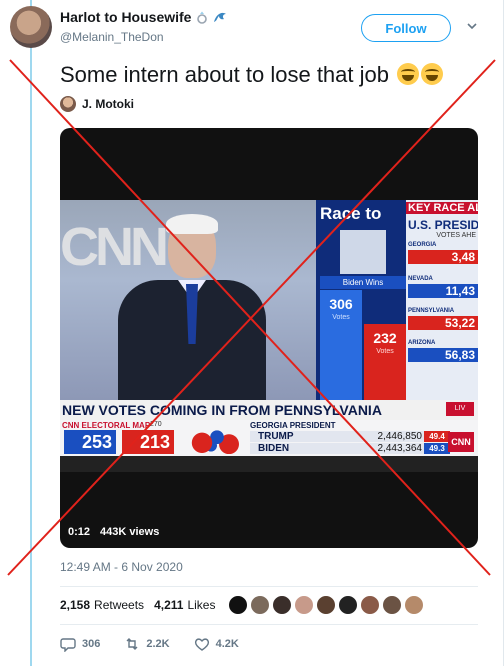 The image size is (504, 666). I want to click on ev-biden: 253, so click(90, 442).